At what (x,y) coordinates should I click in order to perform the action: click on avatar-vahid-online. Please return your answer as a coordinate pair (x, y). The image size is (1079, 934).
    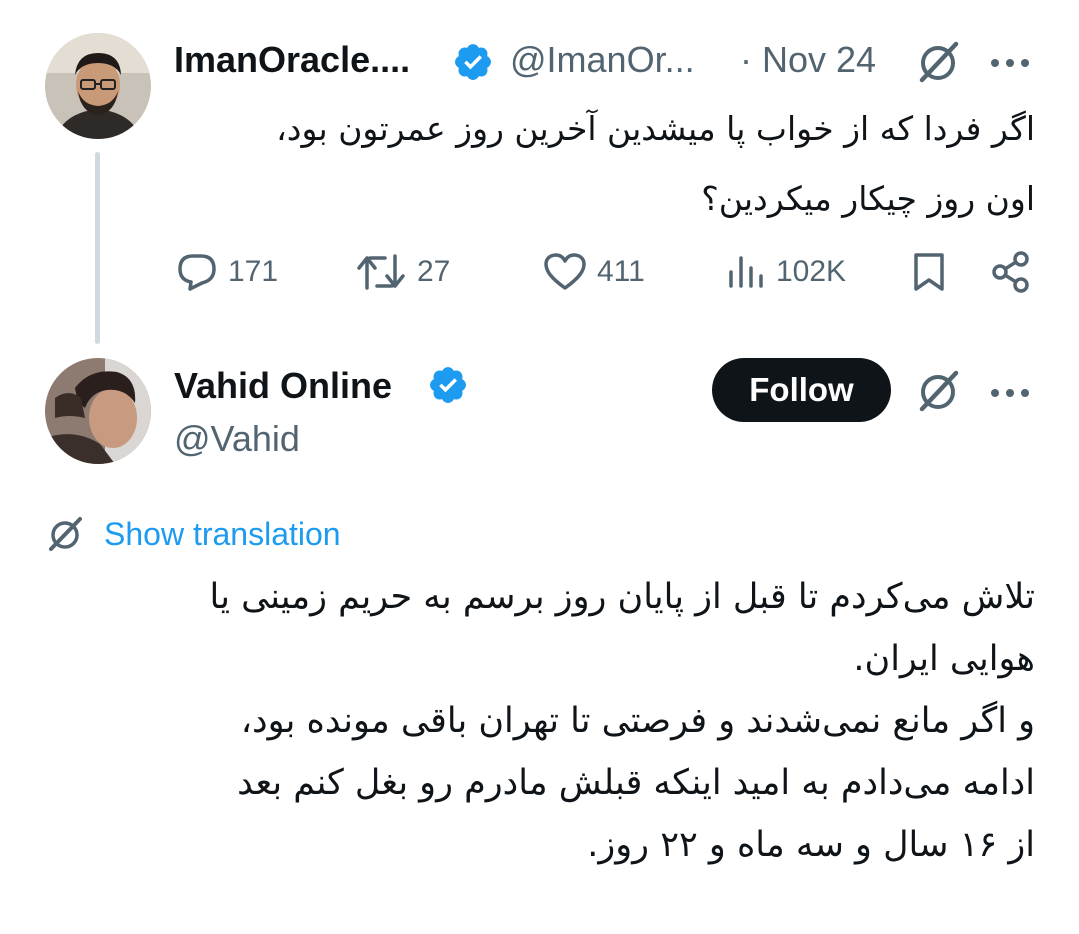
    Looking at the image, I should click on (98, 411).